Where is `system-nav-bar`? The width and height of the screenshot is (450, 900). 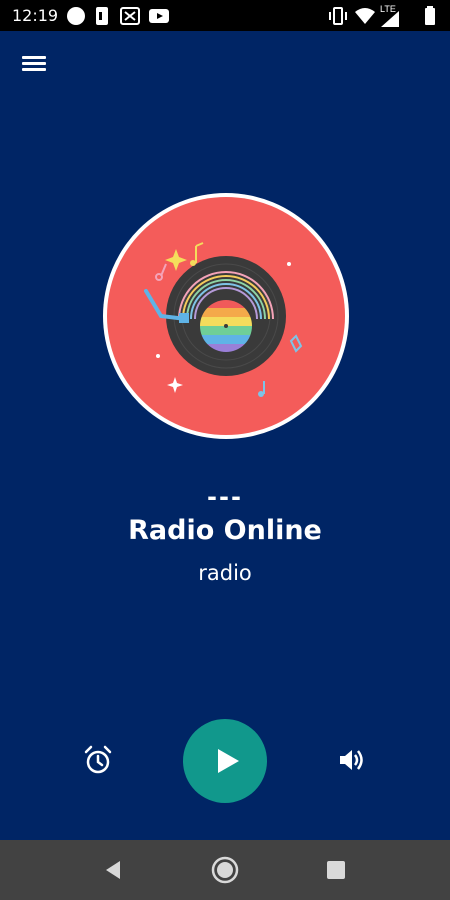
system-nav-bar is located at coordinates (225, 870).